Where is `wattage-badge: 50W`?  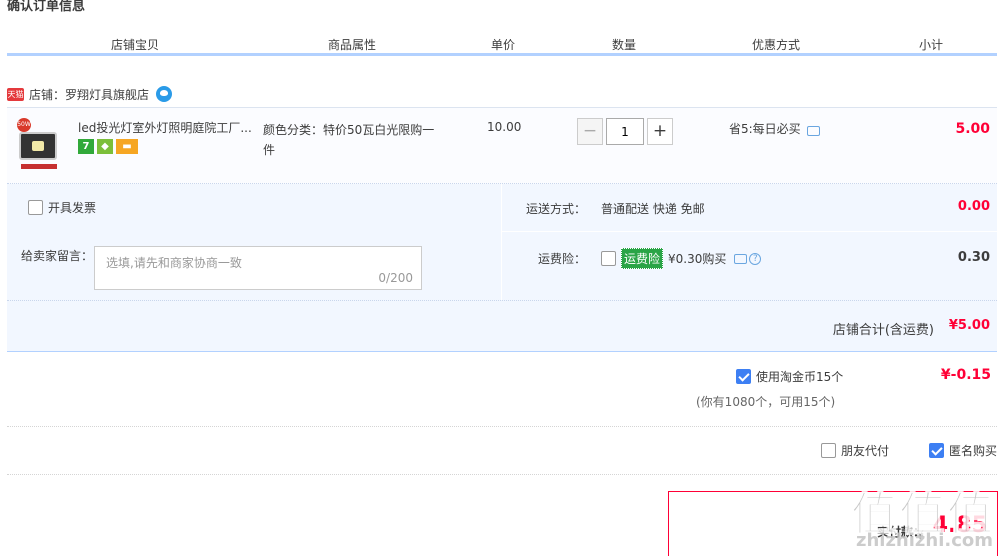
wattage-badge: 50W is located at coordinates (24, 125).